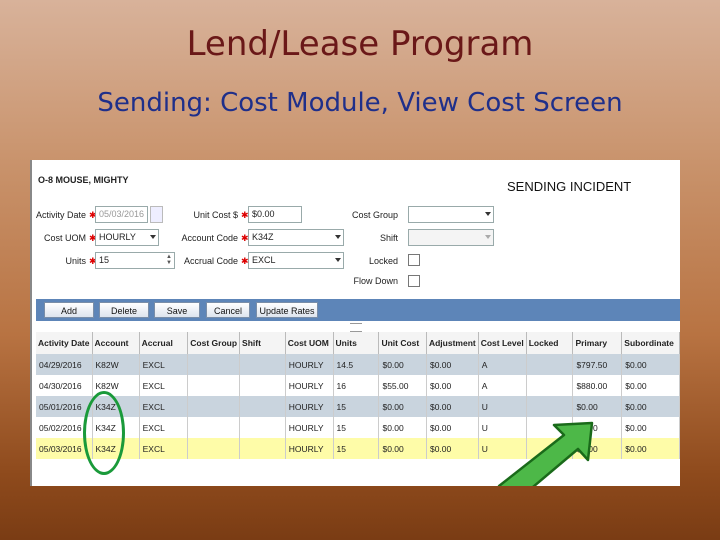 Image resolution: width=720 pixels, height=540 pixels. I want to click on activity-date-field: 05/03/2016, so click(121, 214).